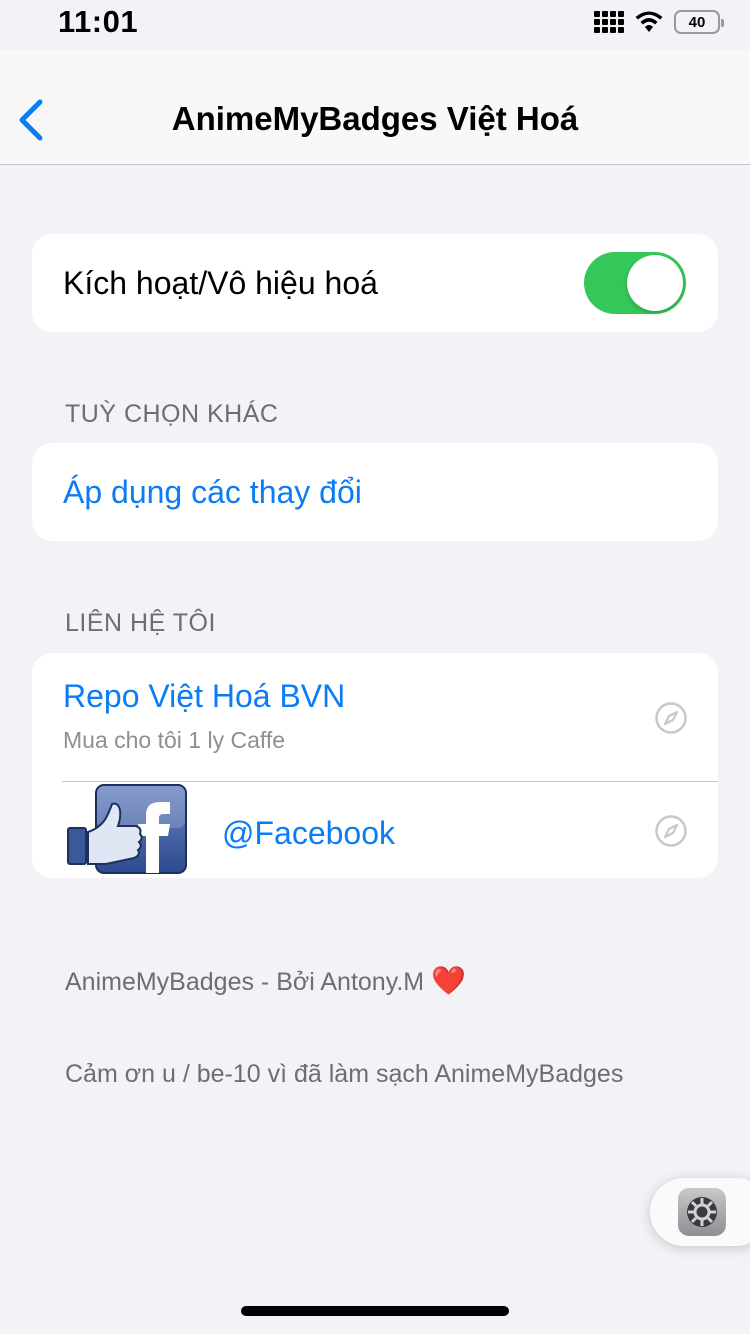 The width and height of the screenshot is (750, 1334). What do you see at coordinates (609, 22) in the screenshot?
I see `signal-icon` at bounding box center [609, 22].